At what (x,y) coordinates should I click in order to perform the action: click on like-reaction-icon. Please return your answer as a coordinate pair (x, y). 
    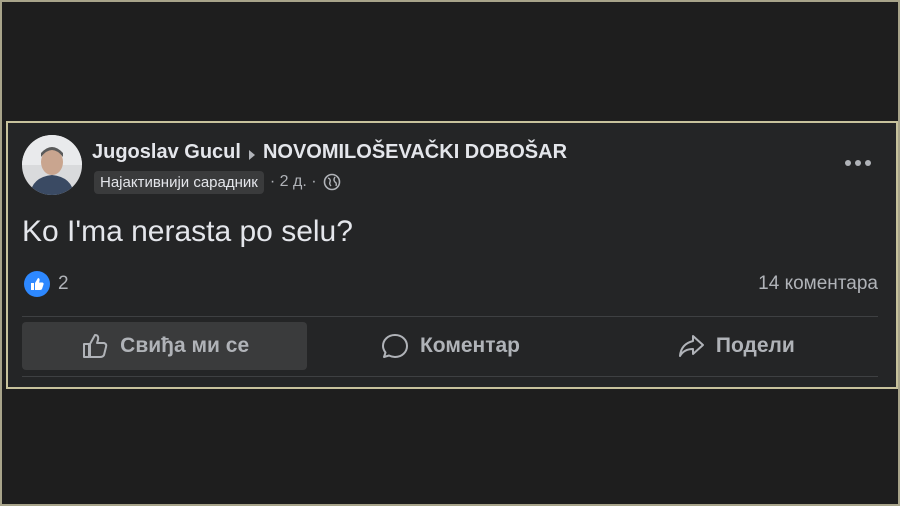
    Looking at the image, I should click on (37, 284).